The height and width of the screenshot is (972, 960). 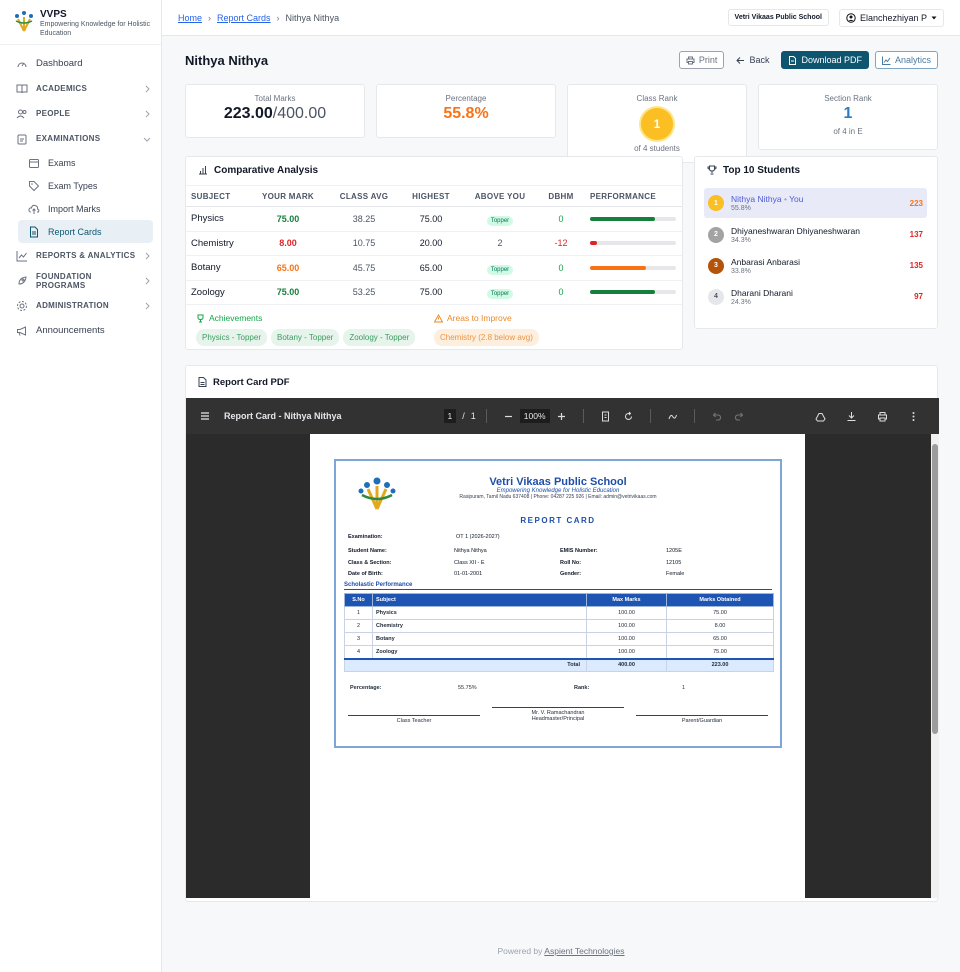 I want to click on annotate-icon, so click(x=672, y=416).